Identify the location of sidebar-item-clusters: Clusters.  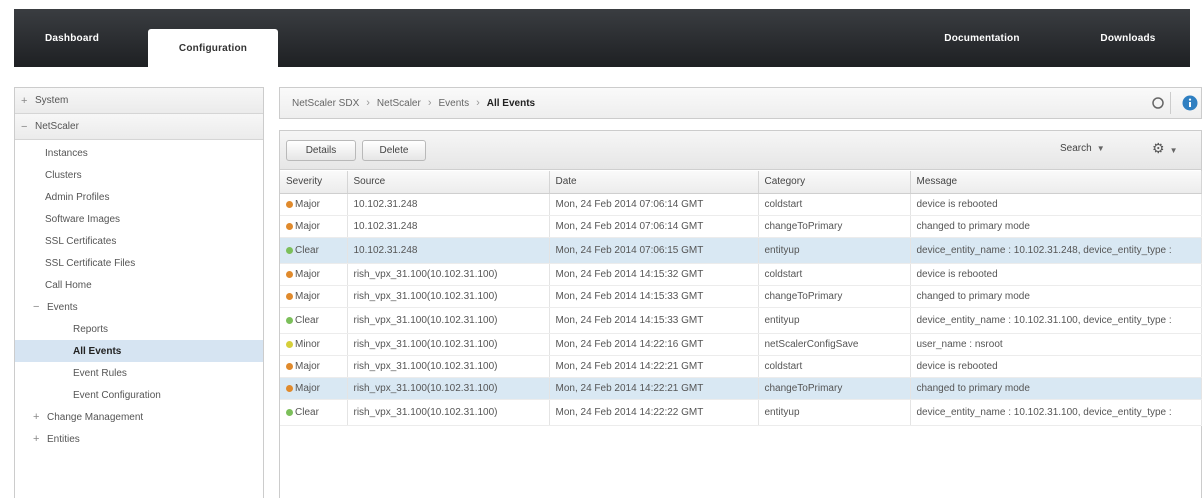
(139, 175).